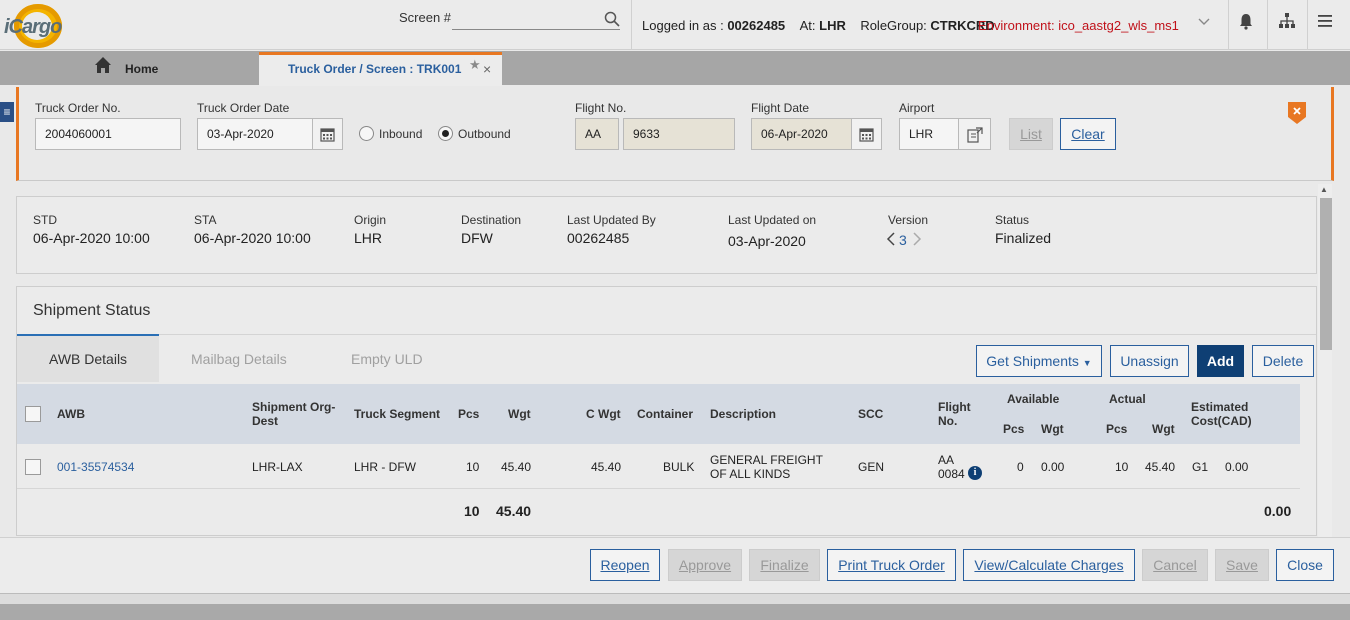 This screenshot has height=620, width=1350. What do you see at coordinates (375, 69) in the screenshot?
I see `tab-truck-order-label: Truck Order / Screen : TRK001` at bounding box center [375, 69].